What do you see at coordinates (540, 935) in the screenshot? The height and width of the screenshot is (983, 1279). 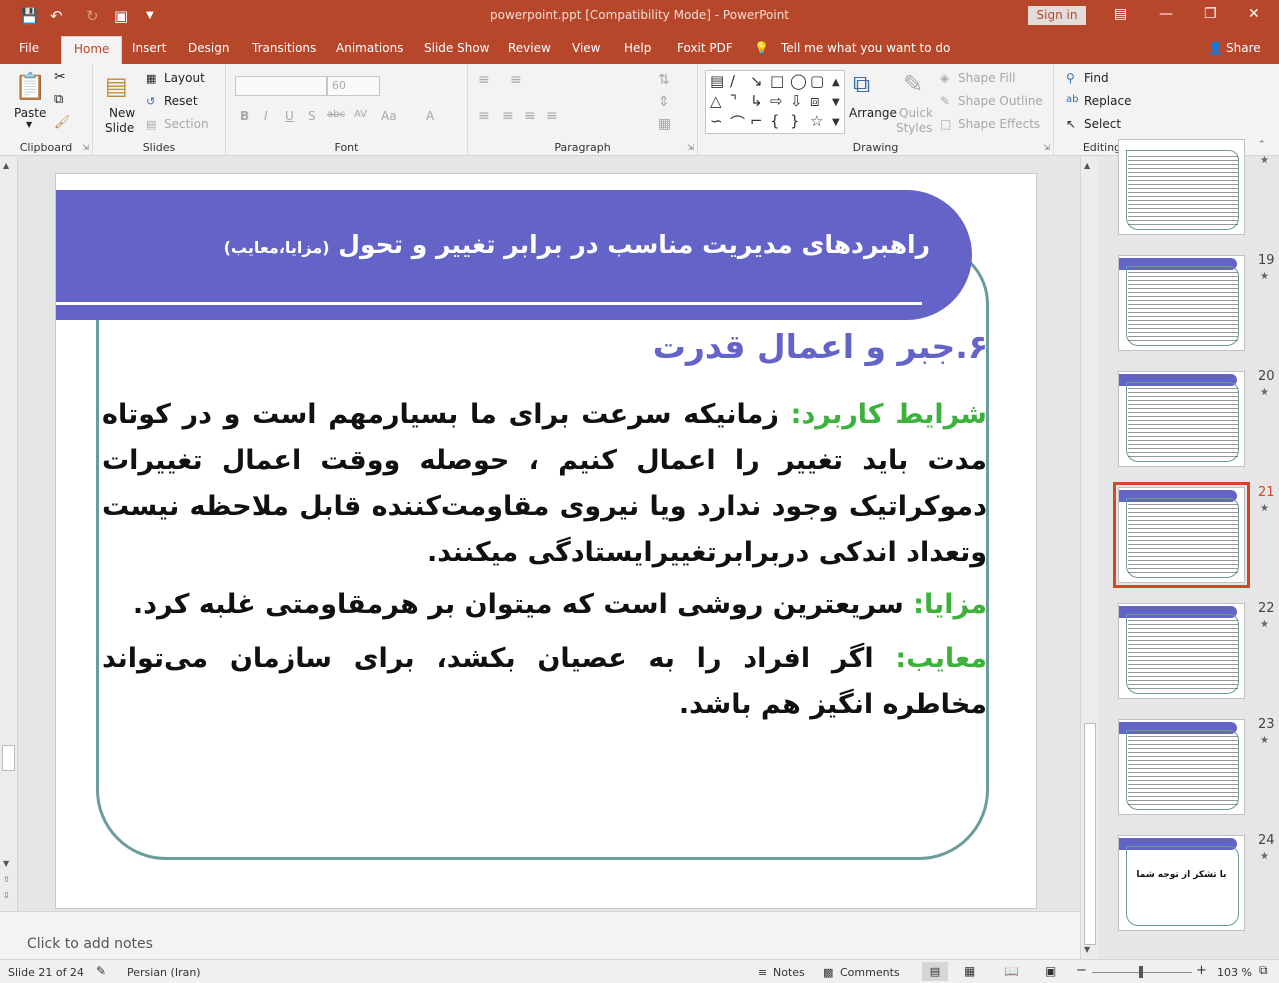 I see `notes-pane: Click to add notes` at bounding box center [540, 935].